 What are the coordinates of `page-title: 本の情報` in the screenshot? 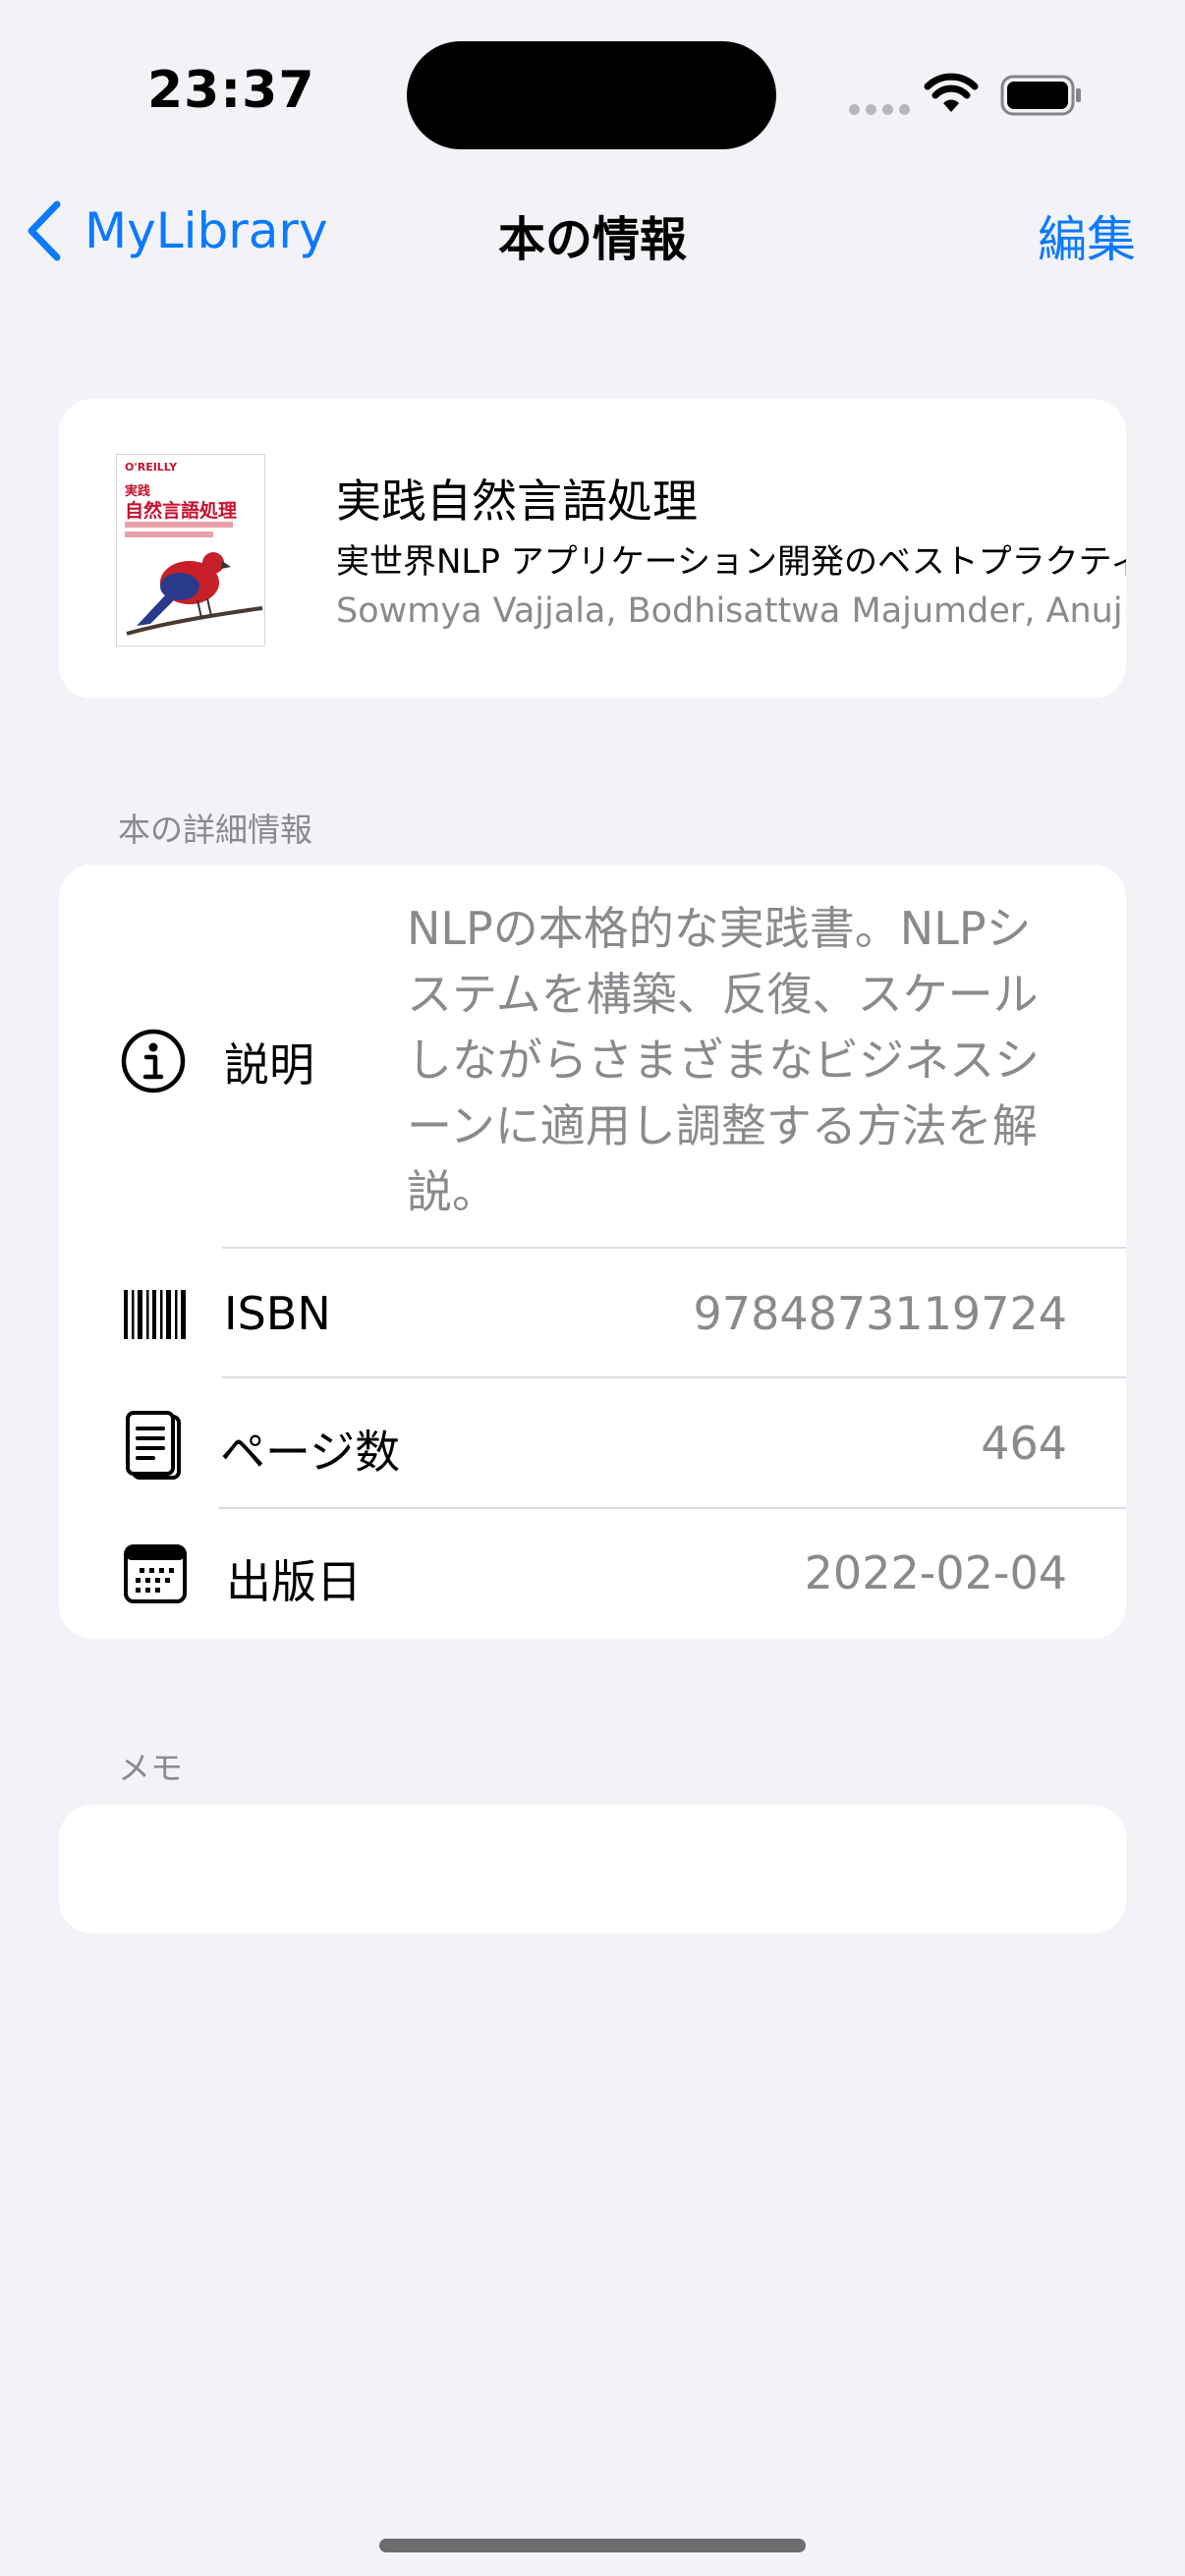 It's located at (592, 239).